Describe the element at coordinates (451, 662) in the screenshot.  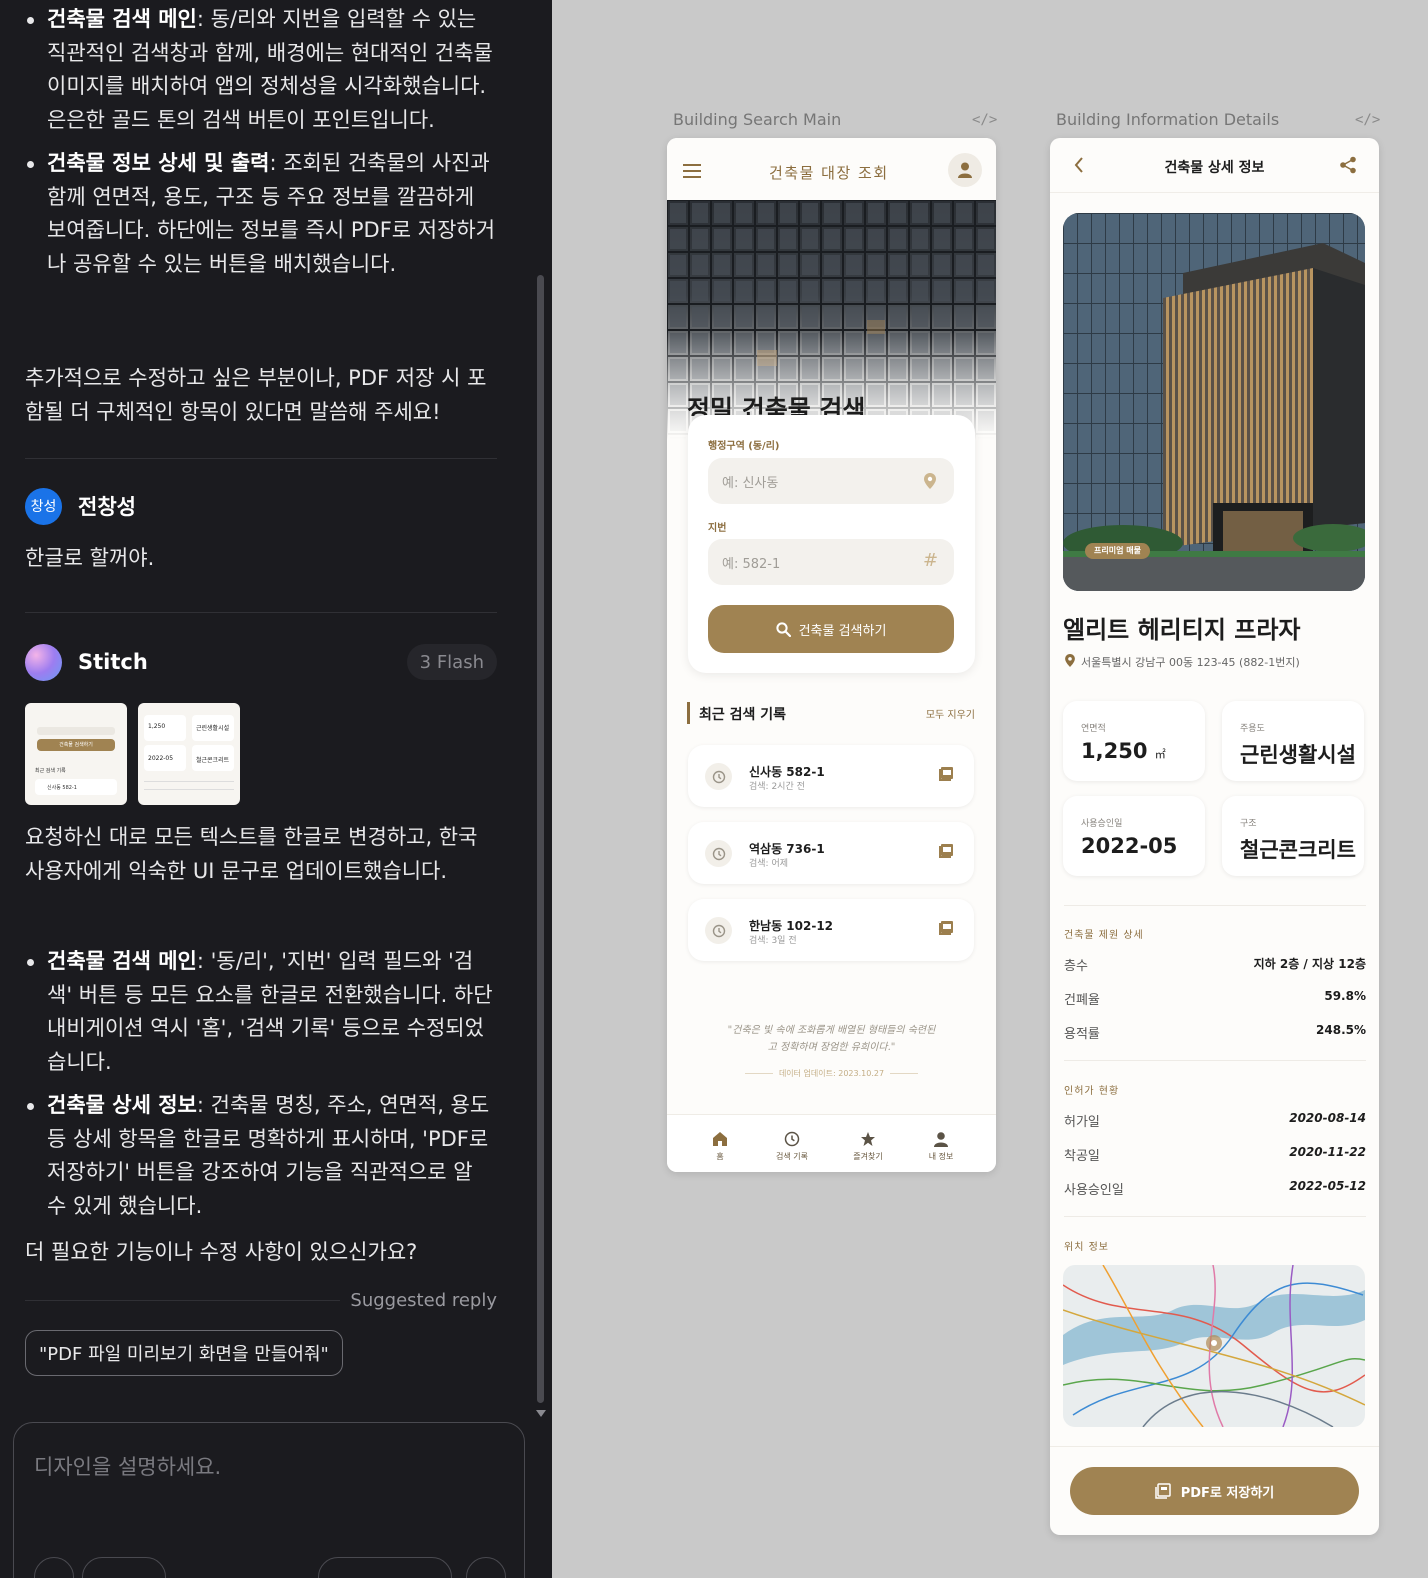
I see `model-badge: 3 Flash` at that location.